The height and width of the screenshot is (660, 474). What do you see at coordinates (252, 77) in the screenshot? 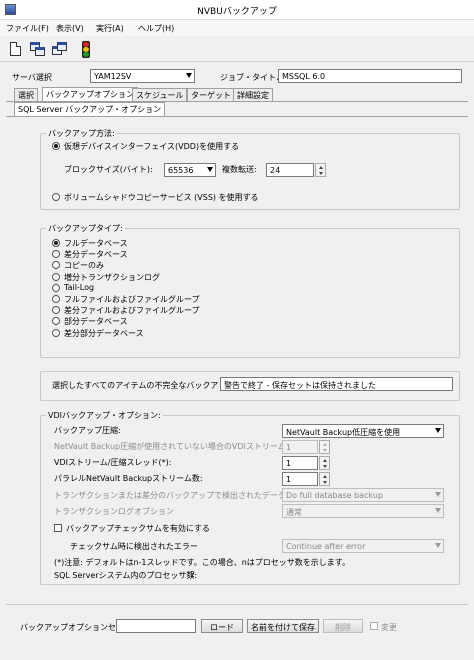
I see `job-title-label: ジョブ・タイトル` at bounding box center [252, 77].